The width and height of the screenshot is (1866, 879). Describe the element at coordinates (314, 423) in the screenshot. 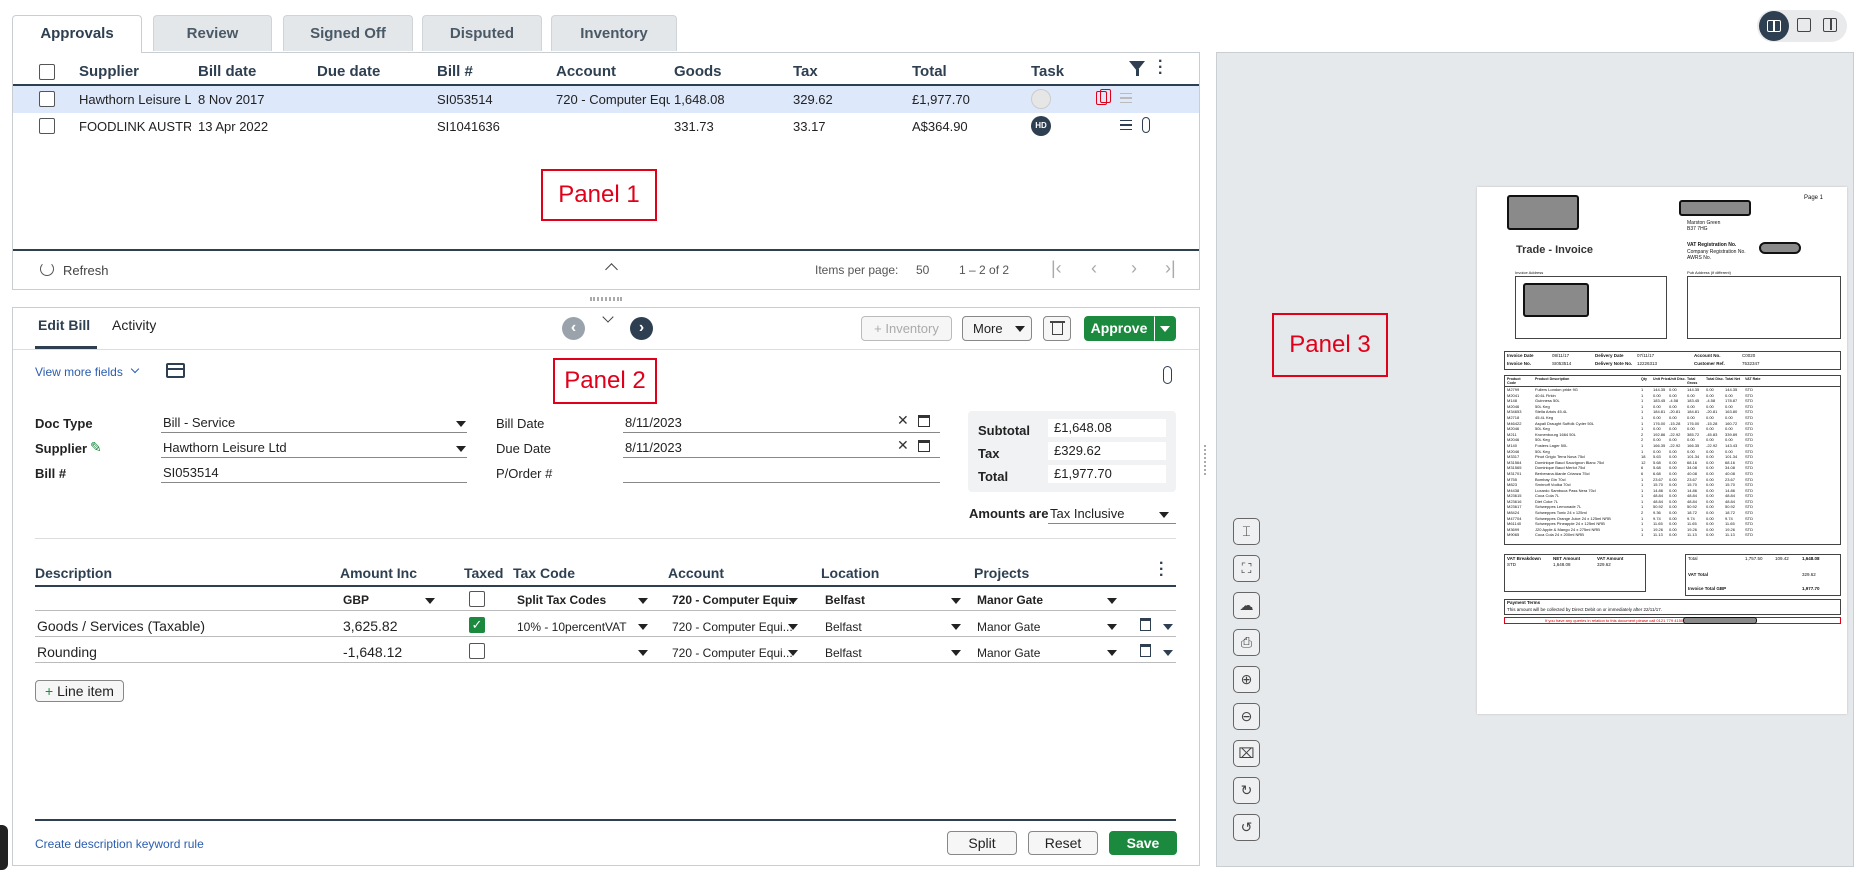

I see `doc-type-select: Bill - Service` at that location.